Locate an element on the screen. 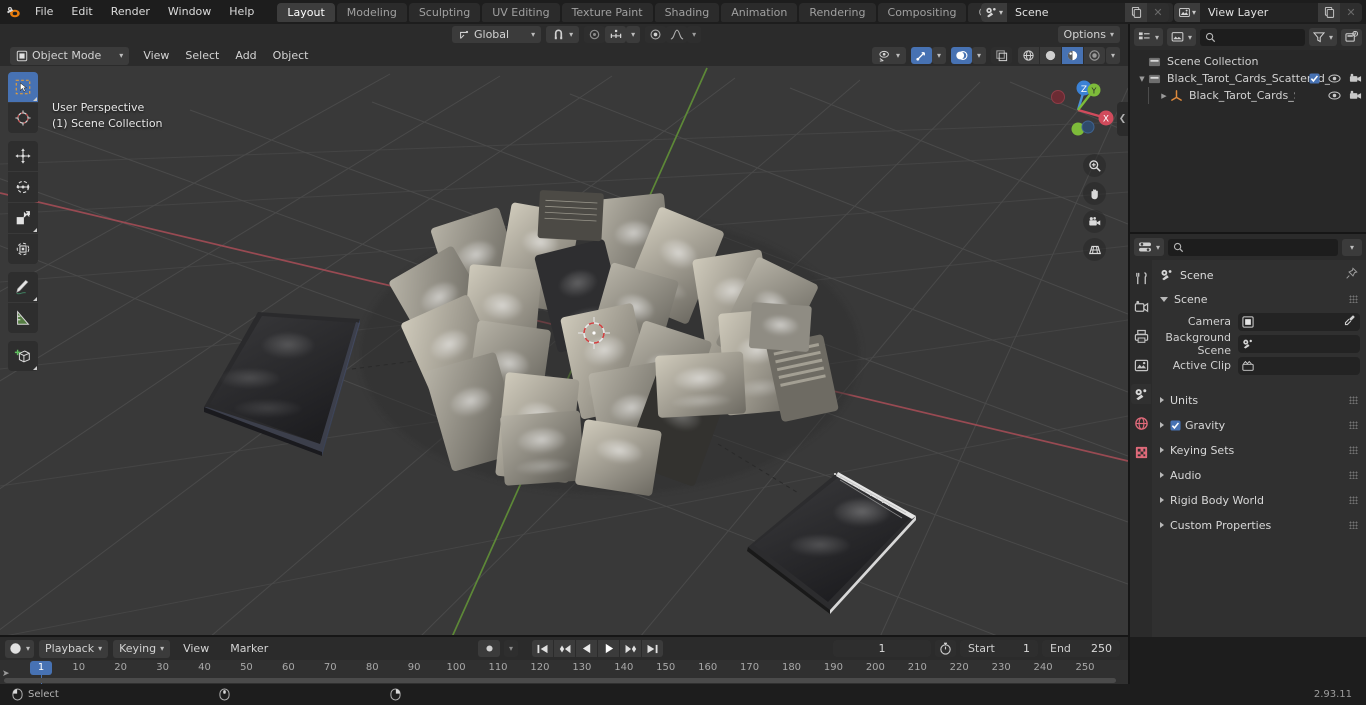 This screenshot has height=705, width=1366. viewport-menu-select: Select is located at coordinates (202, 56).